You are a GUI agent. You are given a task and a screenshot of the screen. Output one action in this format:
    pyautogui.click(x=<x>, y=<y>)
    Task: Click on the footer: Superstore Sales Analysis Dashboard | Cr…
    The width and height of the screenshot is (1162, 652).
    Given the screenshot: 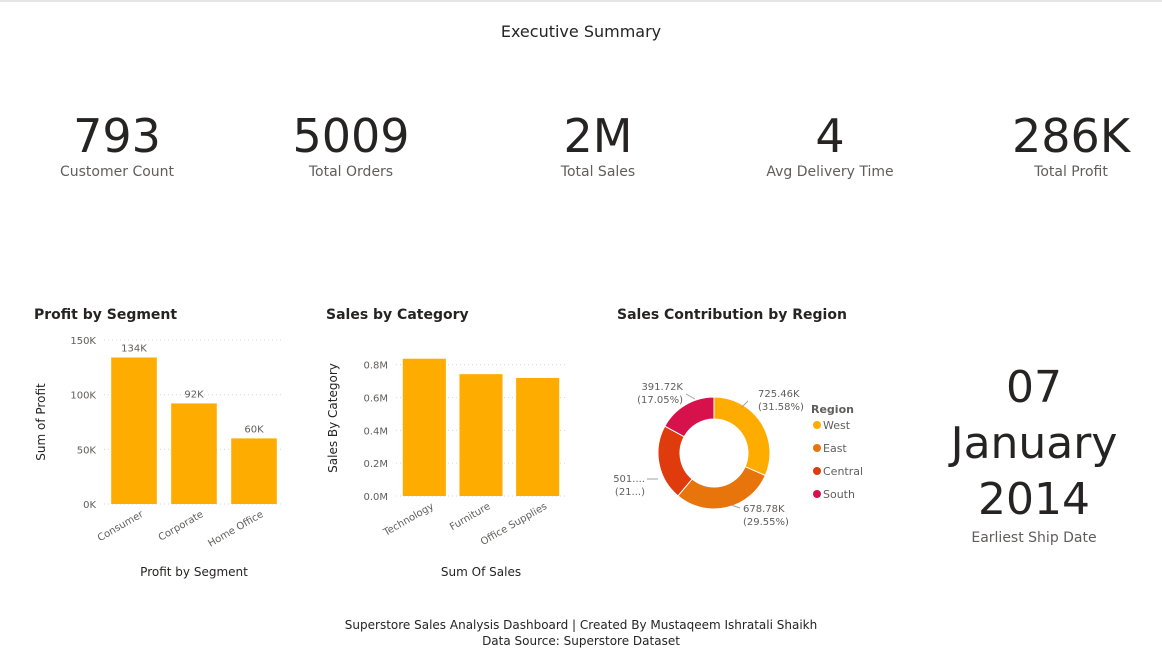 What is the action you would take?
    pyautogui.click(x=581, y=633)
    